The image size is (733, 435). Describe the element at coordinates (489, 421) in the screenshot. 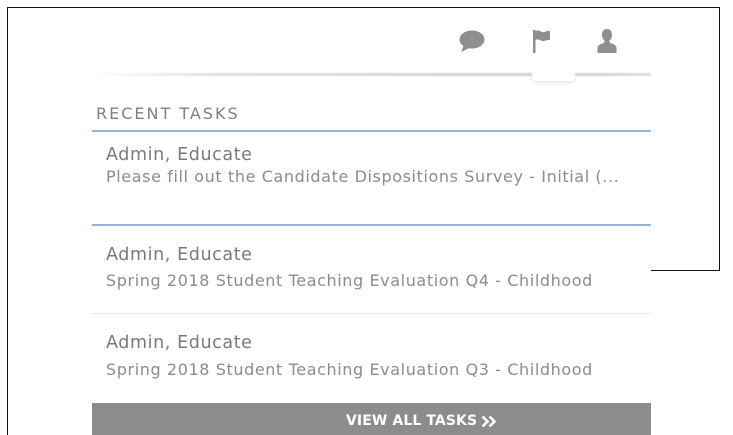

I see `double-chevron-right-icon` at that location.